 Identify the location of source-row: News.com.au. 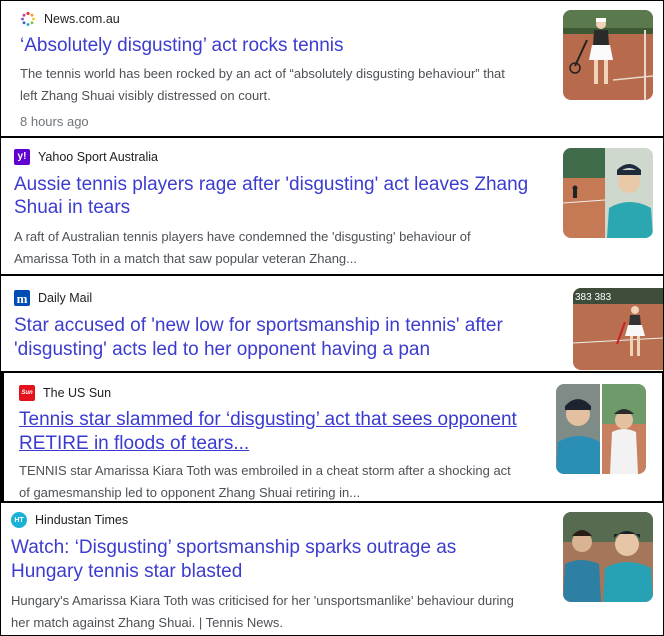
(70, 19).